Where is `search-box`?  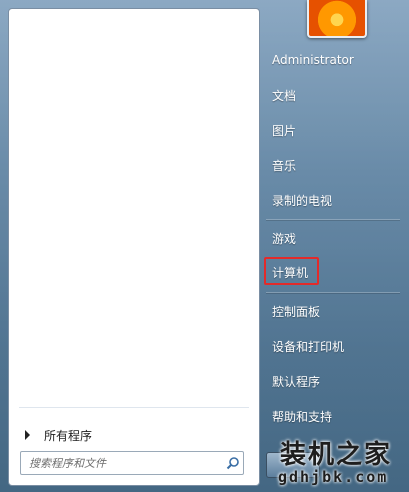
search-box is located at coordinates (132, 463).